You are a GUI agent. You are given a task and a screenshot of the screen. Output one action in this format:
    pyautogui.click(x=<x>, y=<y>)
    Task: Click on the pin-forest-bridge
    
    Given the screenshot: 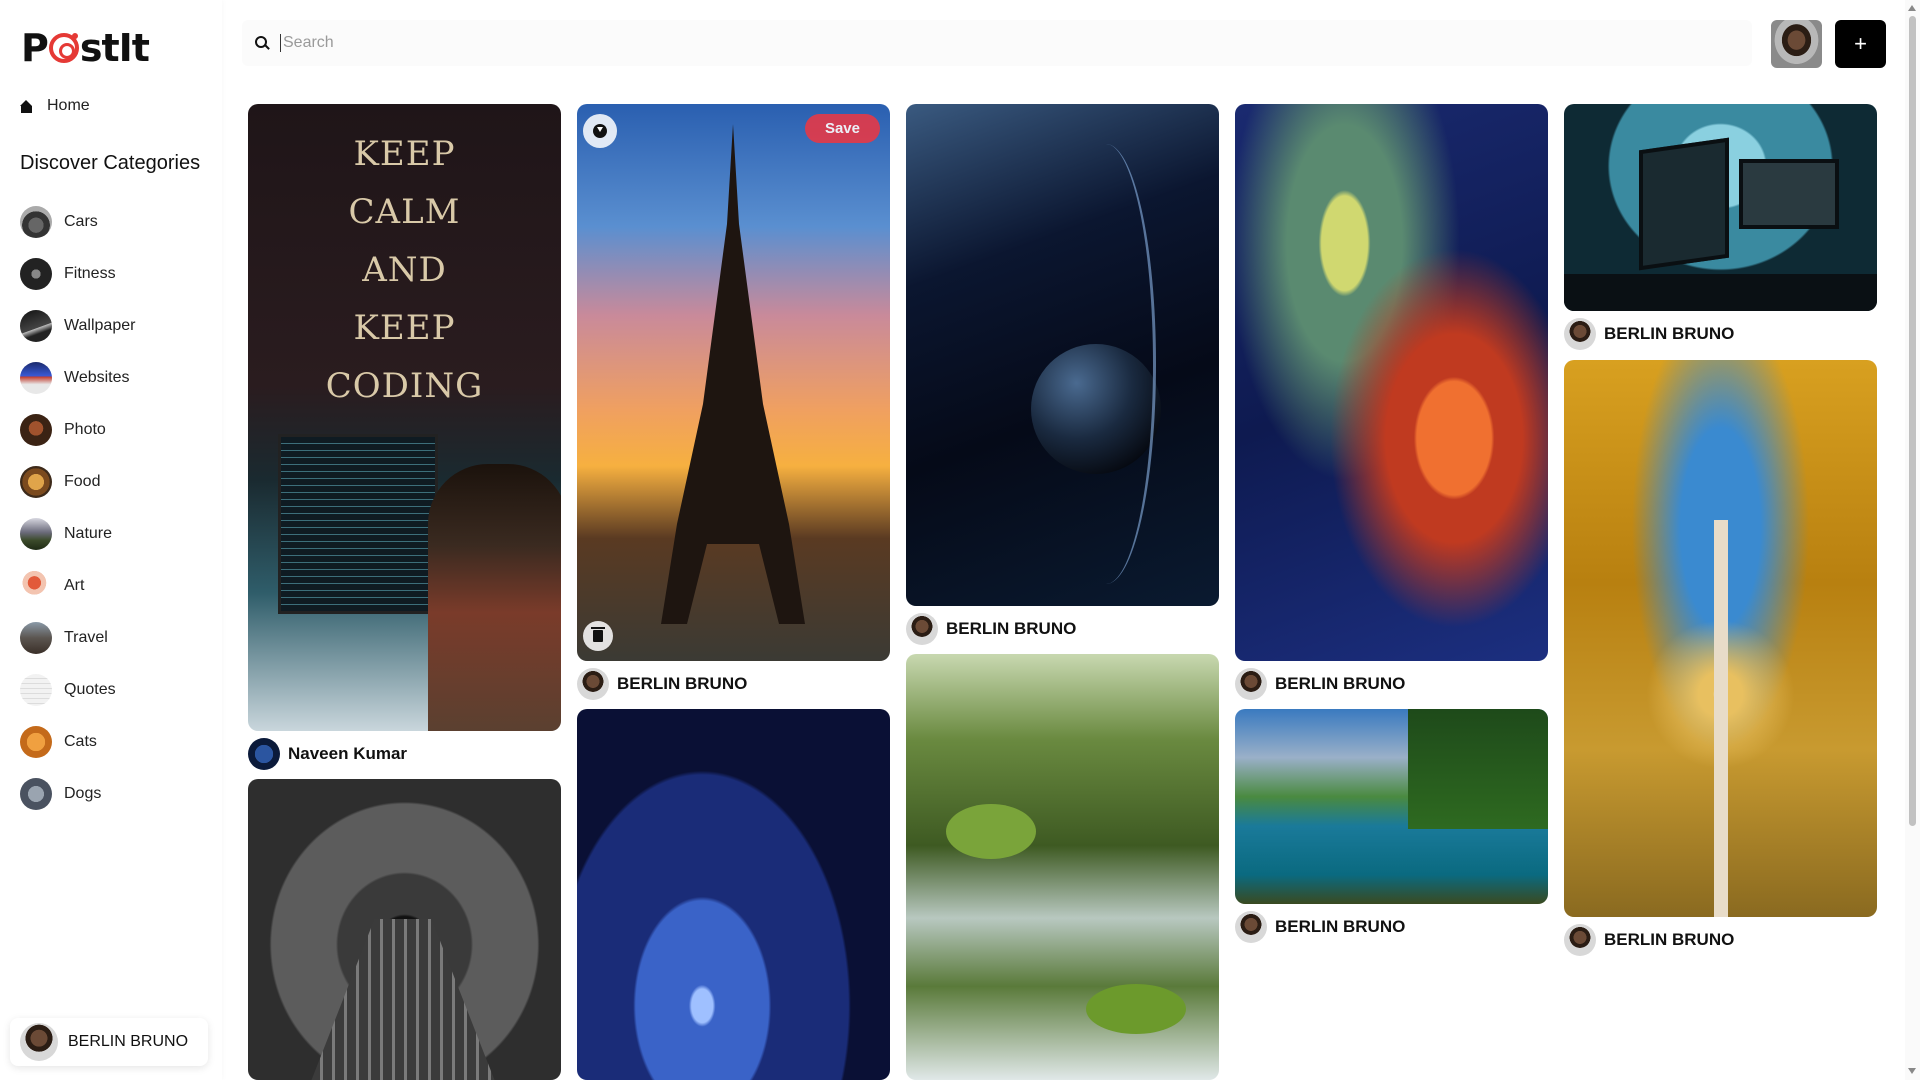 What is the action you would take?
    pyautogui.click(x=404, y=929)
    